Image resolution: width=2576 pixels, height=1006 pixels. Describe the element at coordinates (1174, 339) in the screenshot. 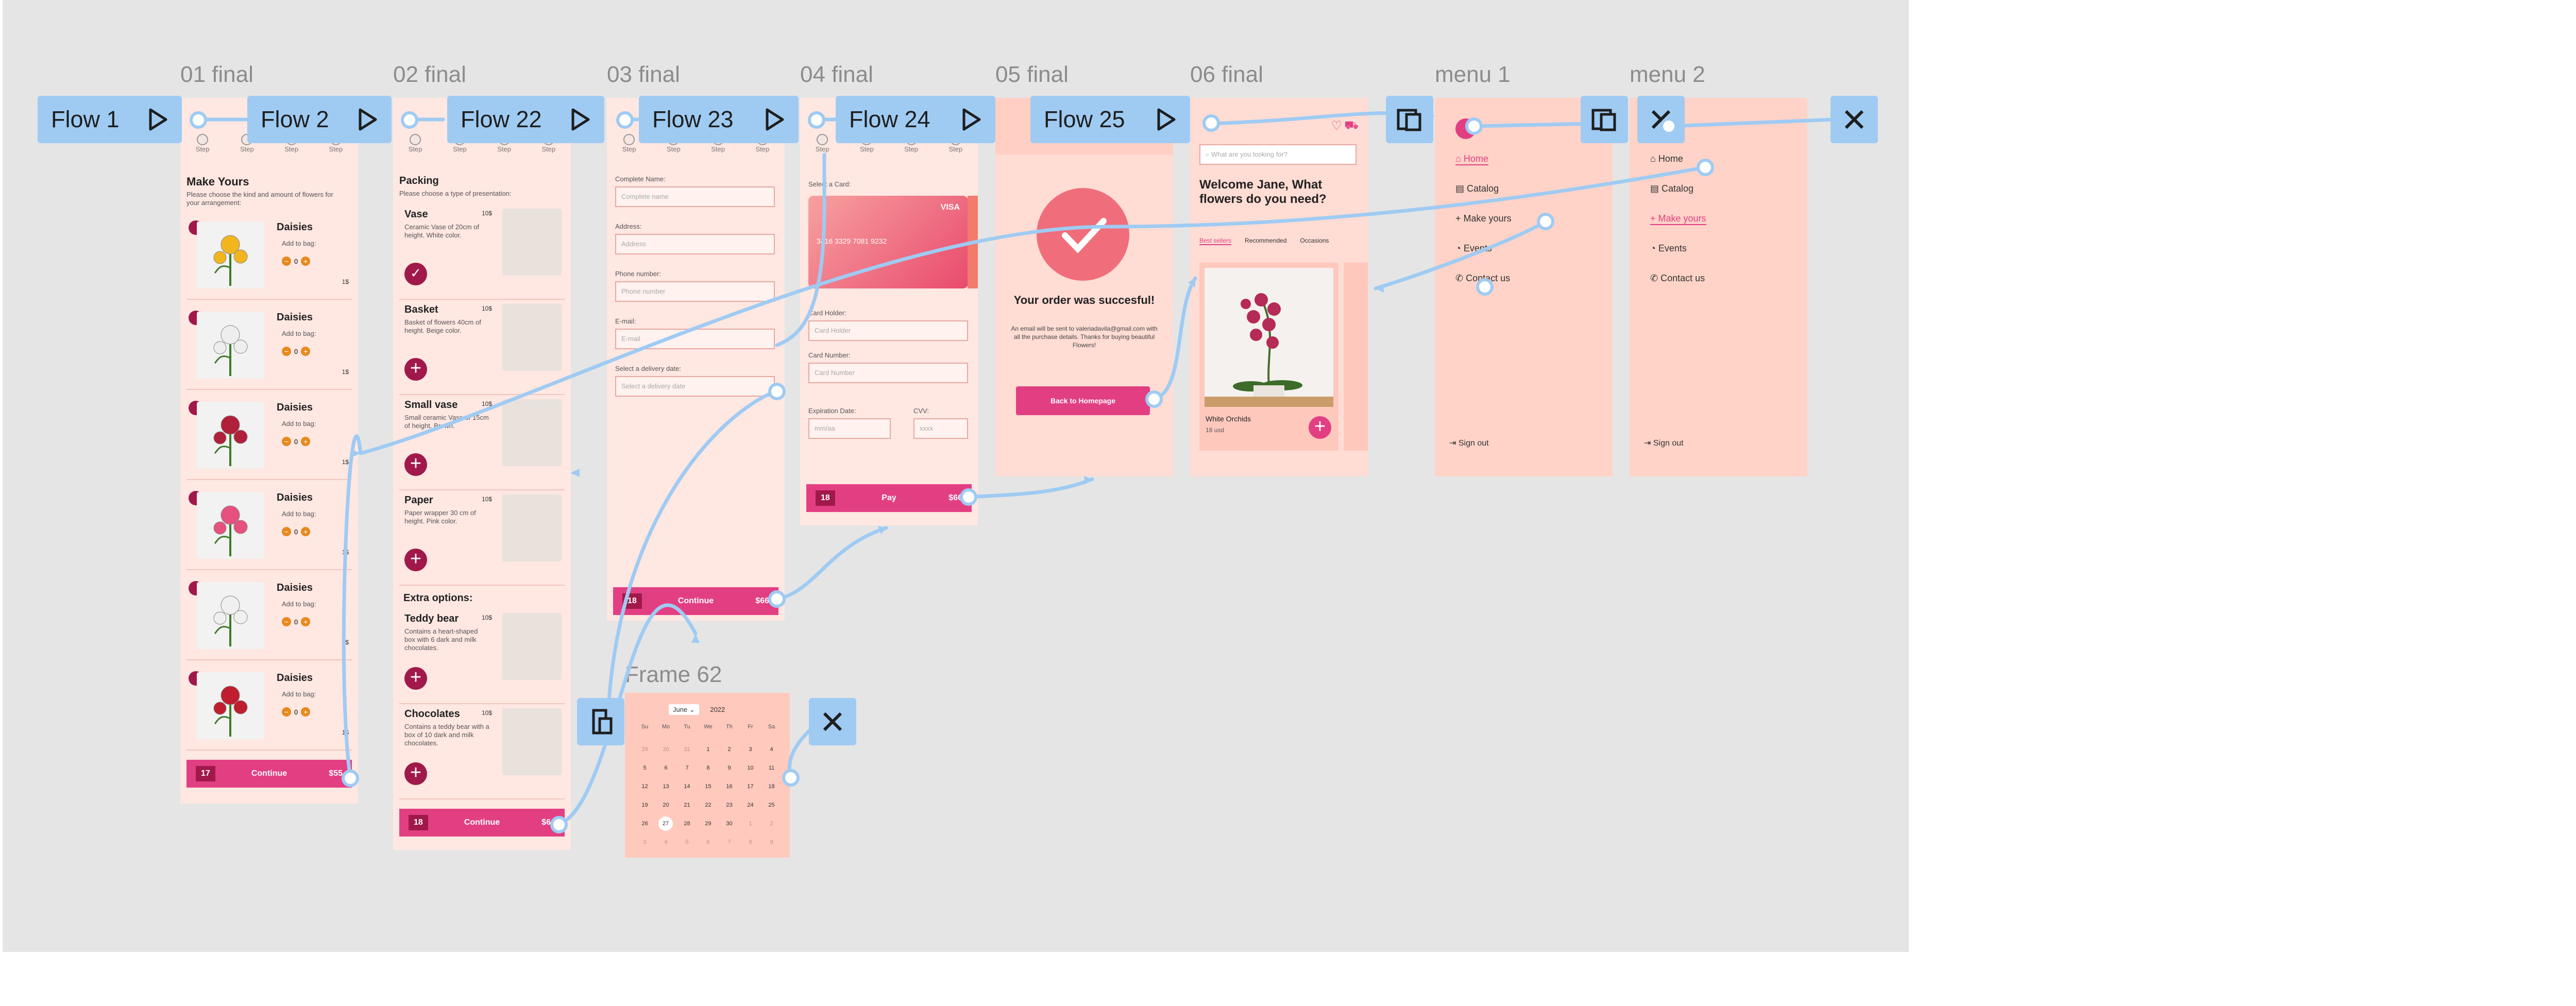

I see `connection-back-home` at that location.